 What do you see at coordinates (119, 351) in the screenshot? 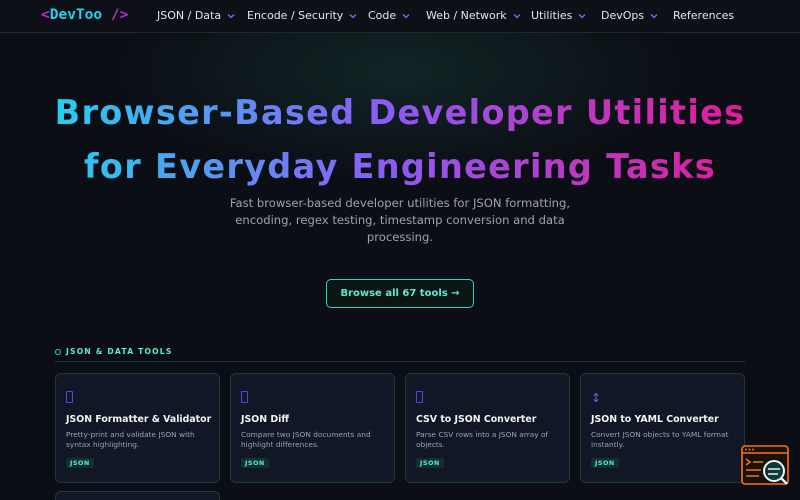
I see `section-title: JSON & DATA TOOLS` at bounding box center [119, 351].